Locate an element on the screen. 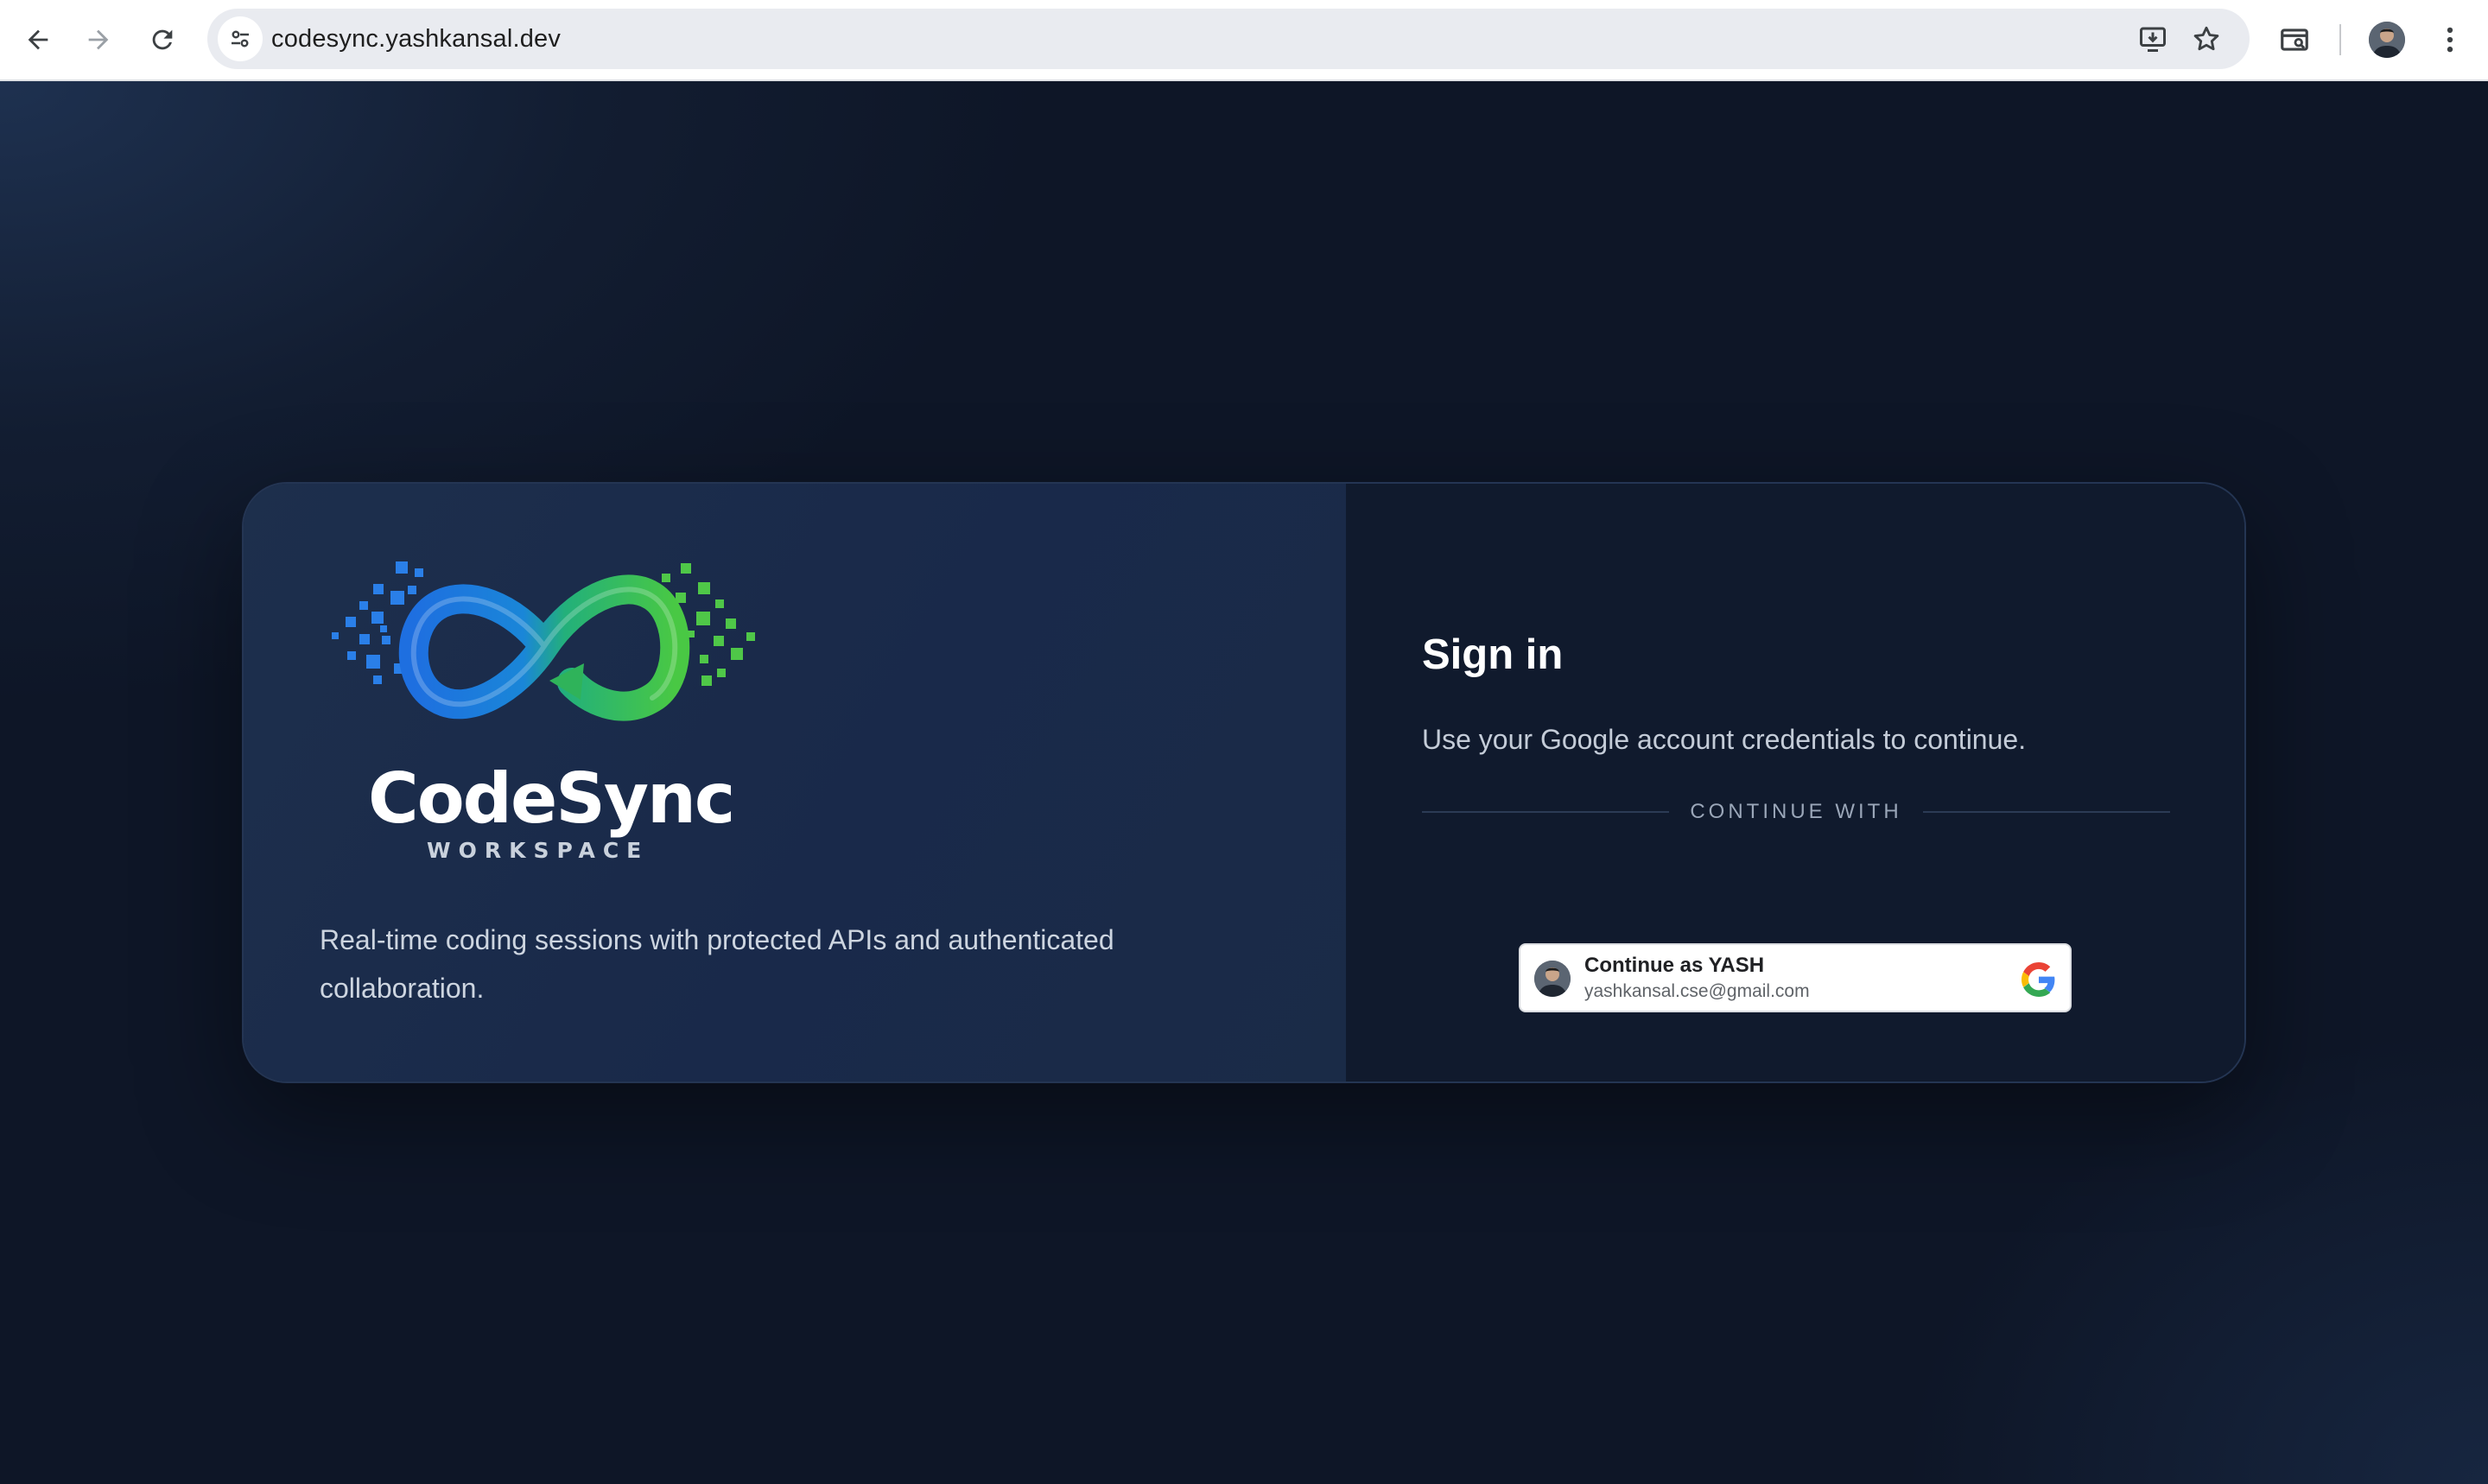  arrow-left-icon is located at coordinates (38, 39).